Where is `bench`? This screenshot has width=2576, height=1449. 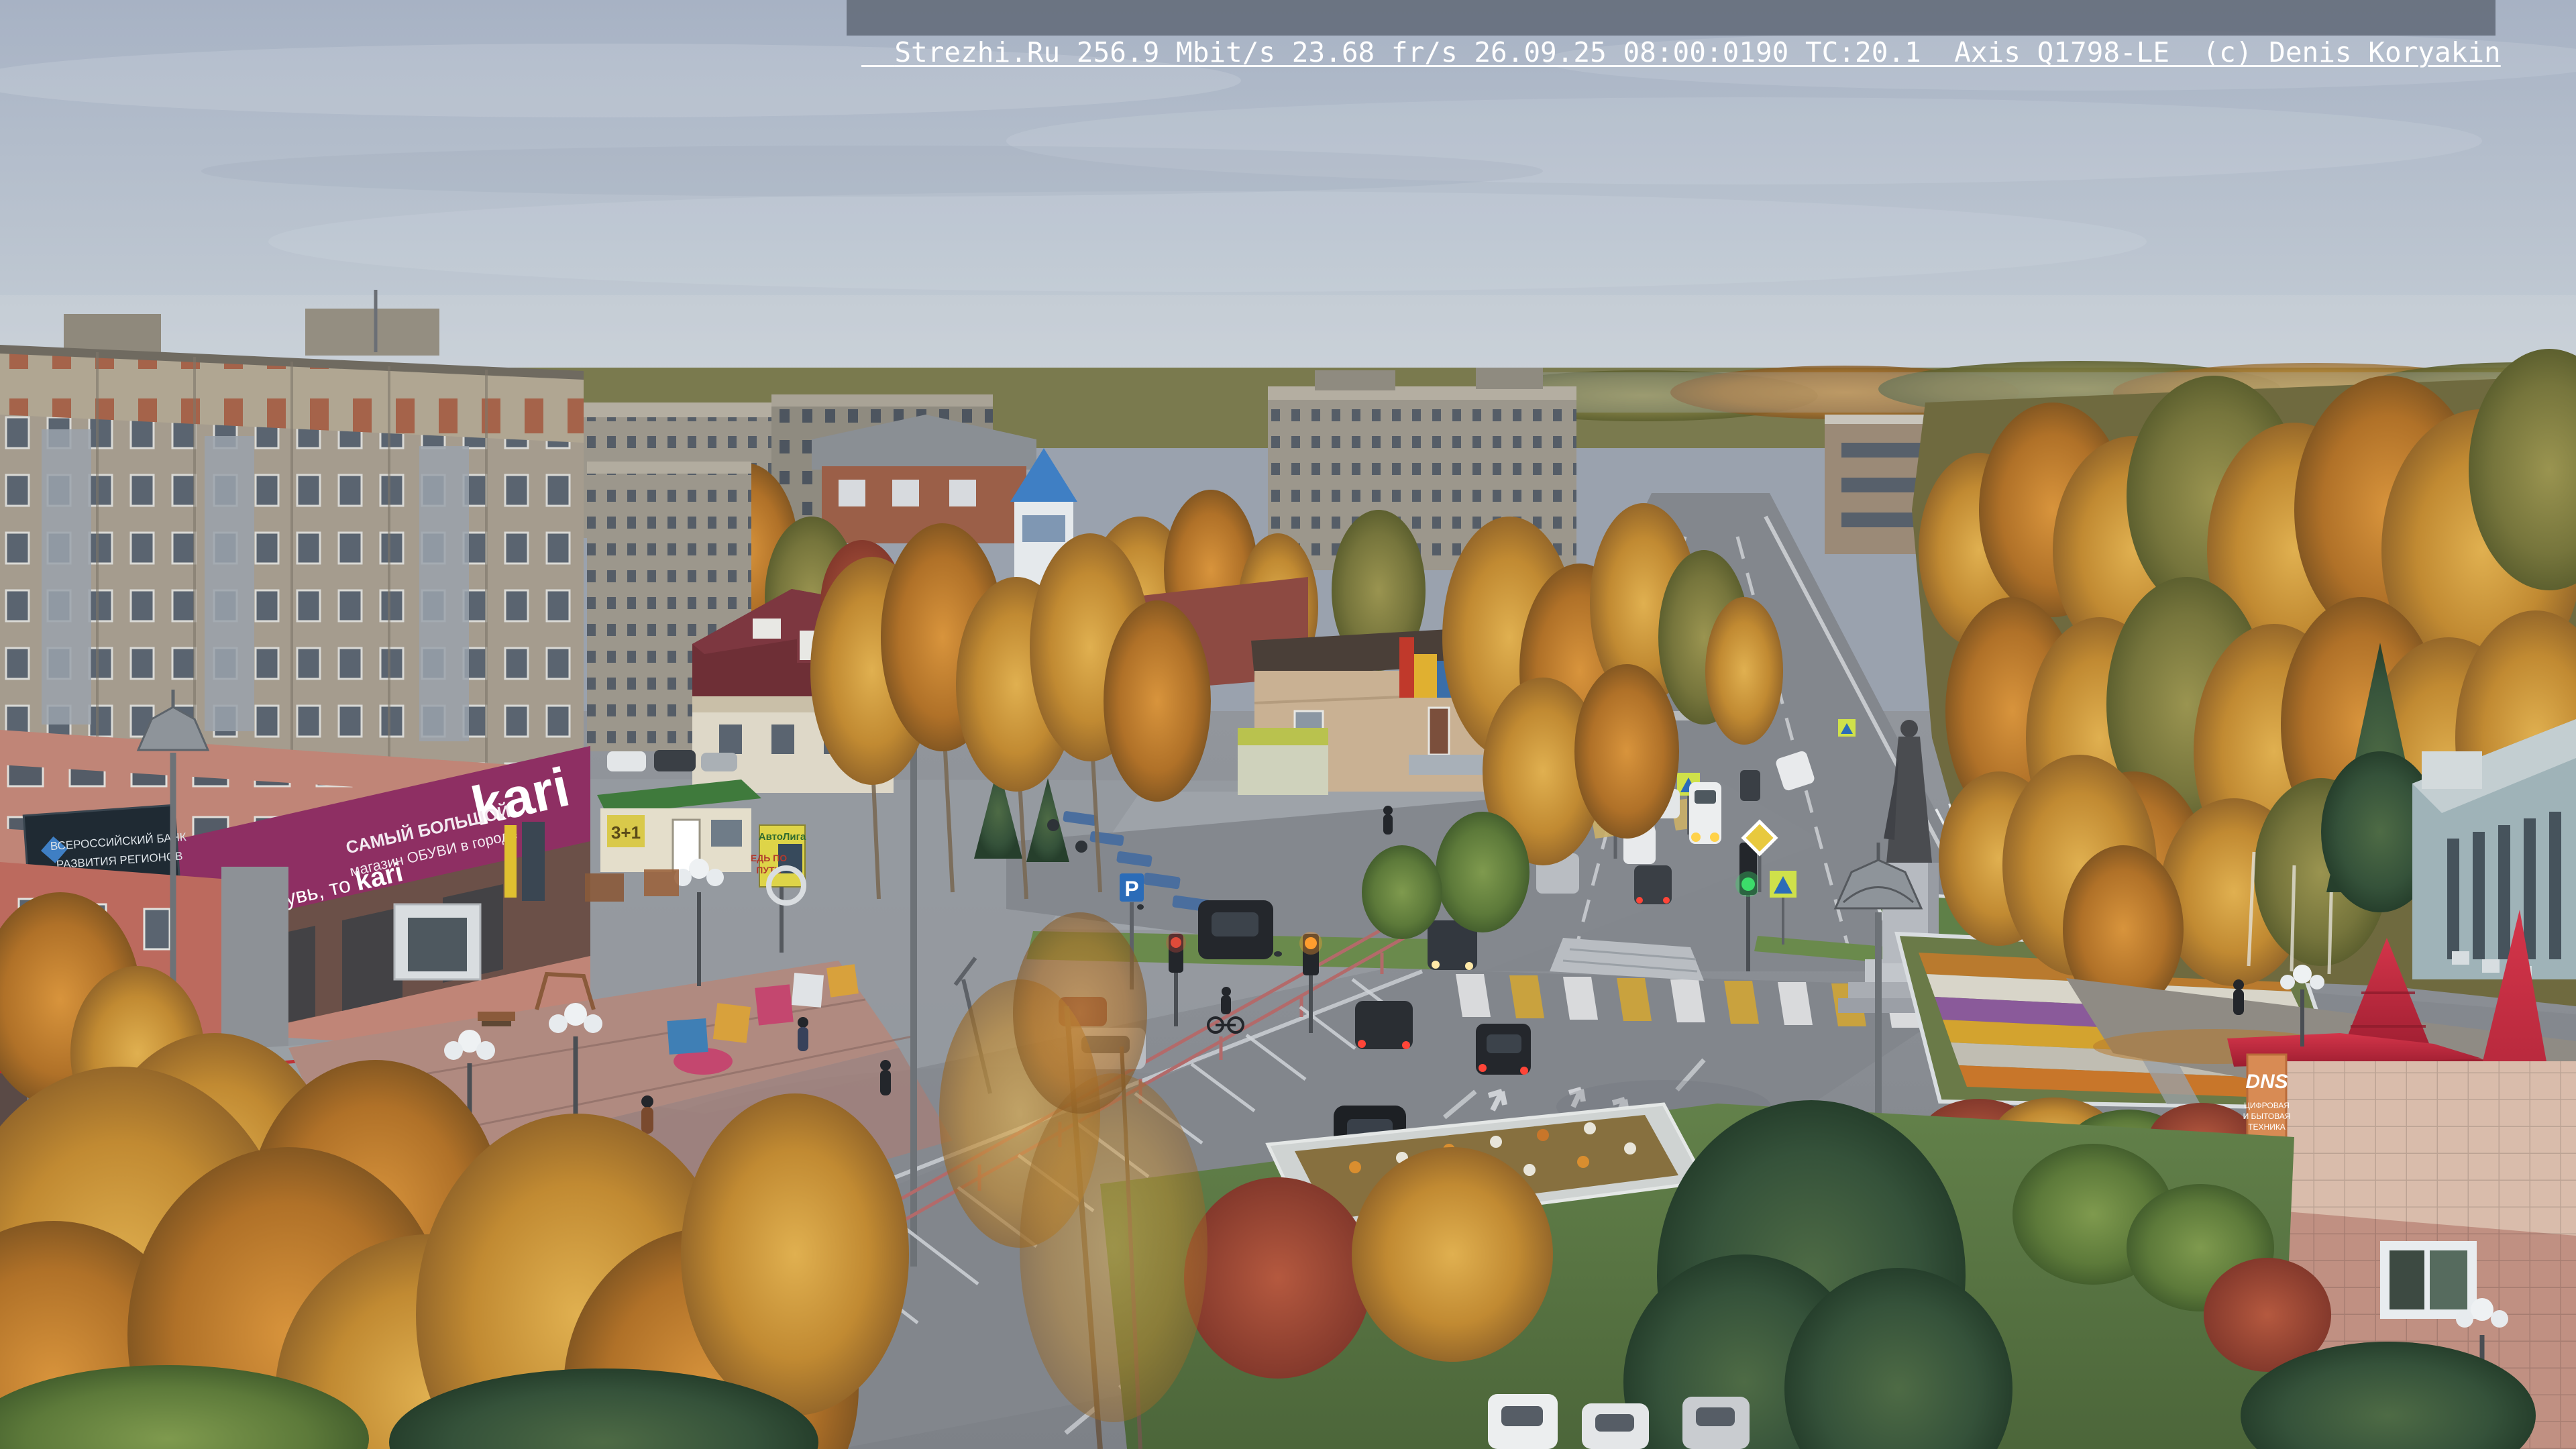 bench is located at coordinates (496, 1016).